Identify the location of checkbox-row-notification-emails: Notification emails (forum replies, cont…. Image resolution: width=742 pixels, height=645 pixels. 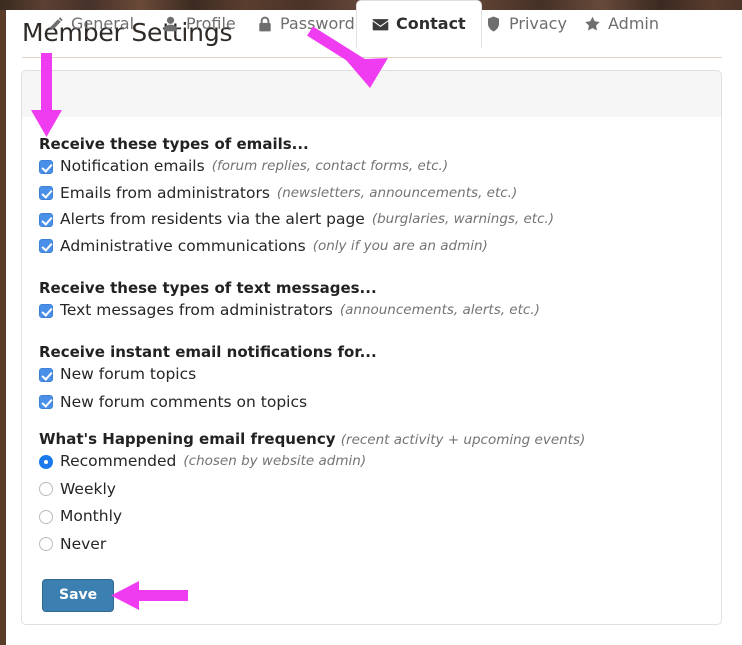
(296, 166).